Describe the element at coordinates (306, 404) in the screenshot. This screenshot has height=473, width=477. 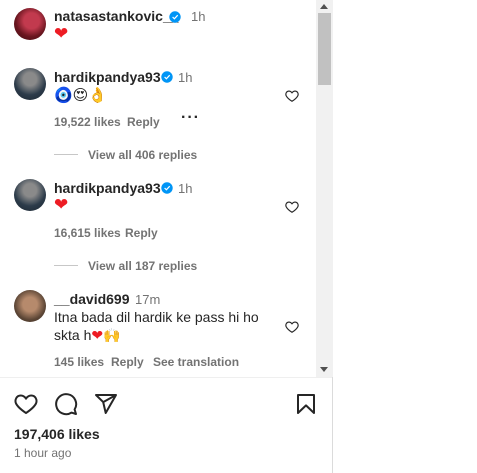
I see `bookmark-icon` at that location.